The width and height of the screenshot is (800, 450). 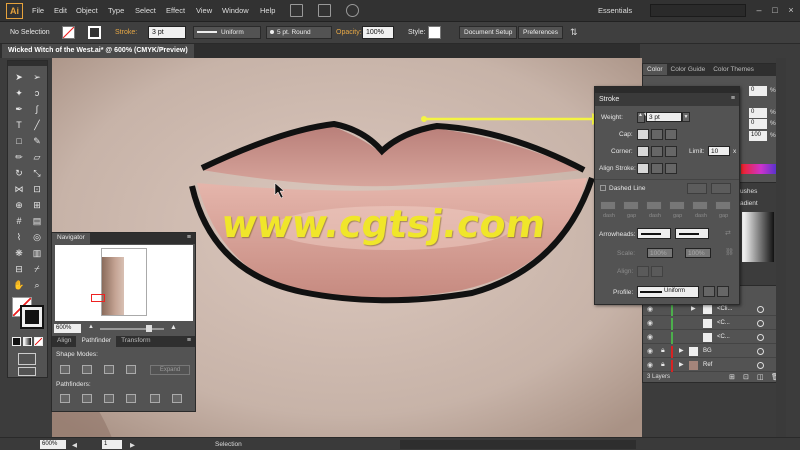 I want to click on projecting-cap-button, so click(x=671, y=134).